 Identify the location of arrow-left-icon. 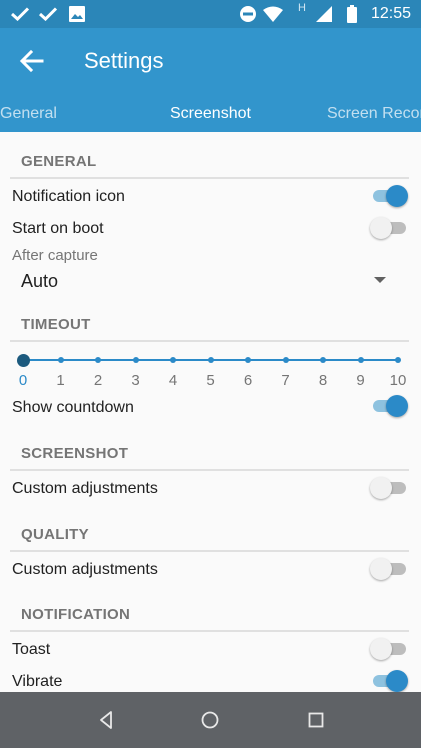
(32, 61).